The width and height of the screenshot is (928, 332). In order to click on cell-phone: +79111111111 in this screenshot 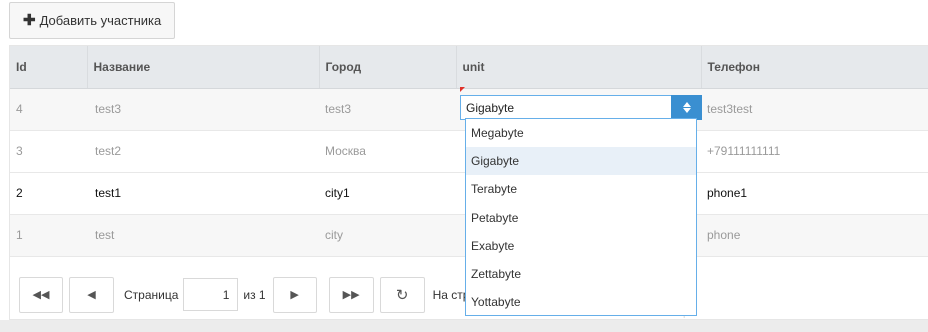, I will do `click(814, 151)`.